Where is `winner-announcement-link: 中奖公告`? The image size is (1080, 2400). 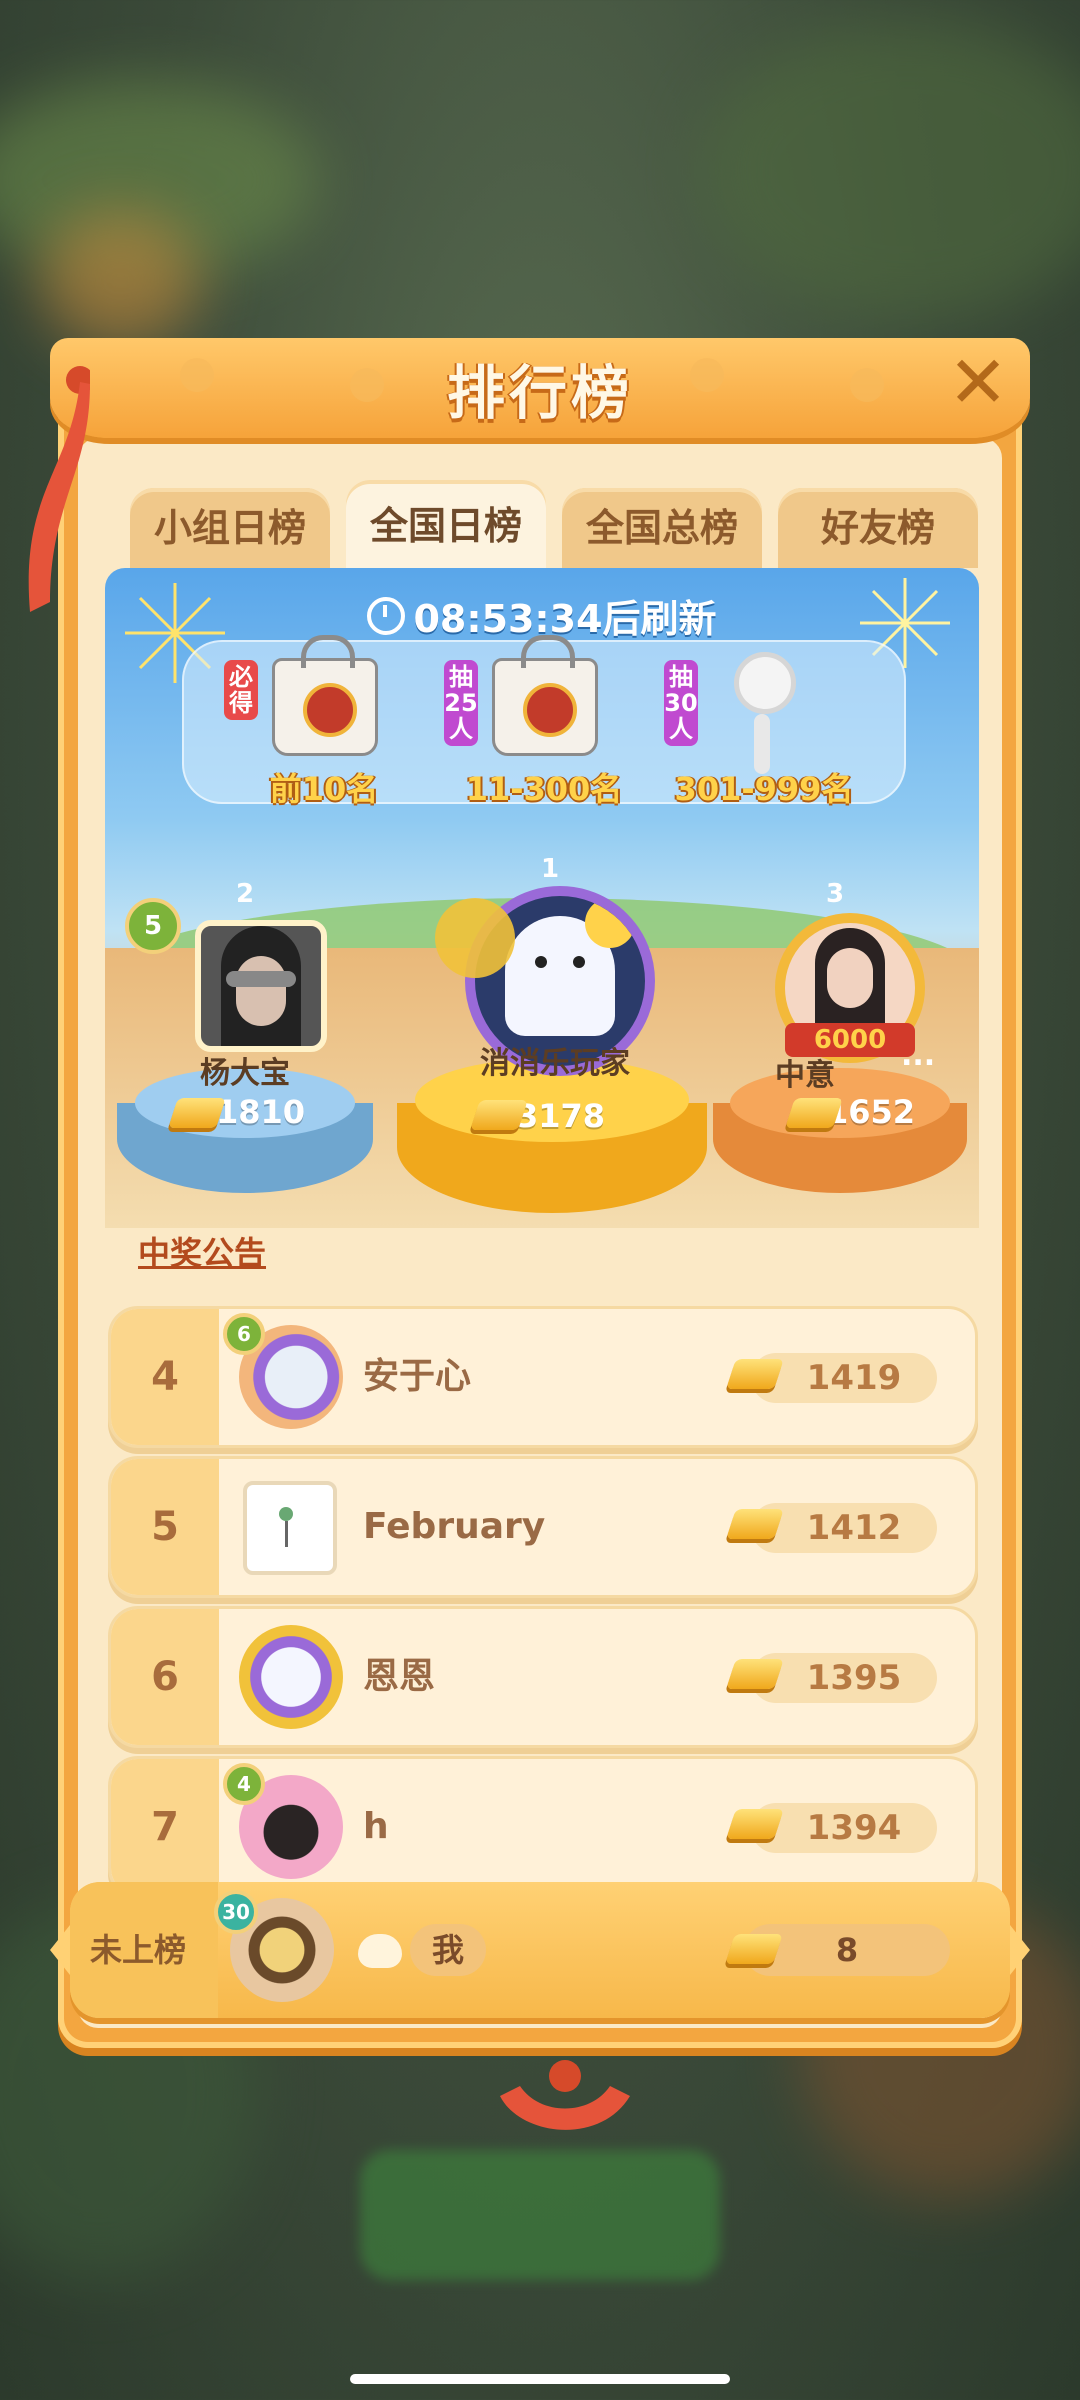 winner-announcement-link: 中奖公告 is located at coordinates (202, 1251).